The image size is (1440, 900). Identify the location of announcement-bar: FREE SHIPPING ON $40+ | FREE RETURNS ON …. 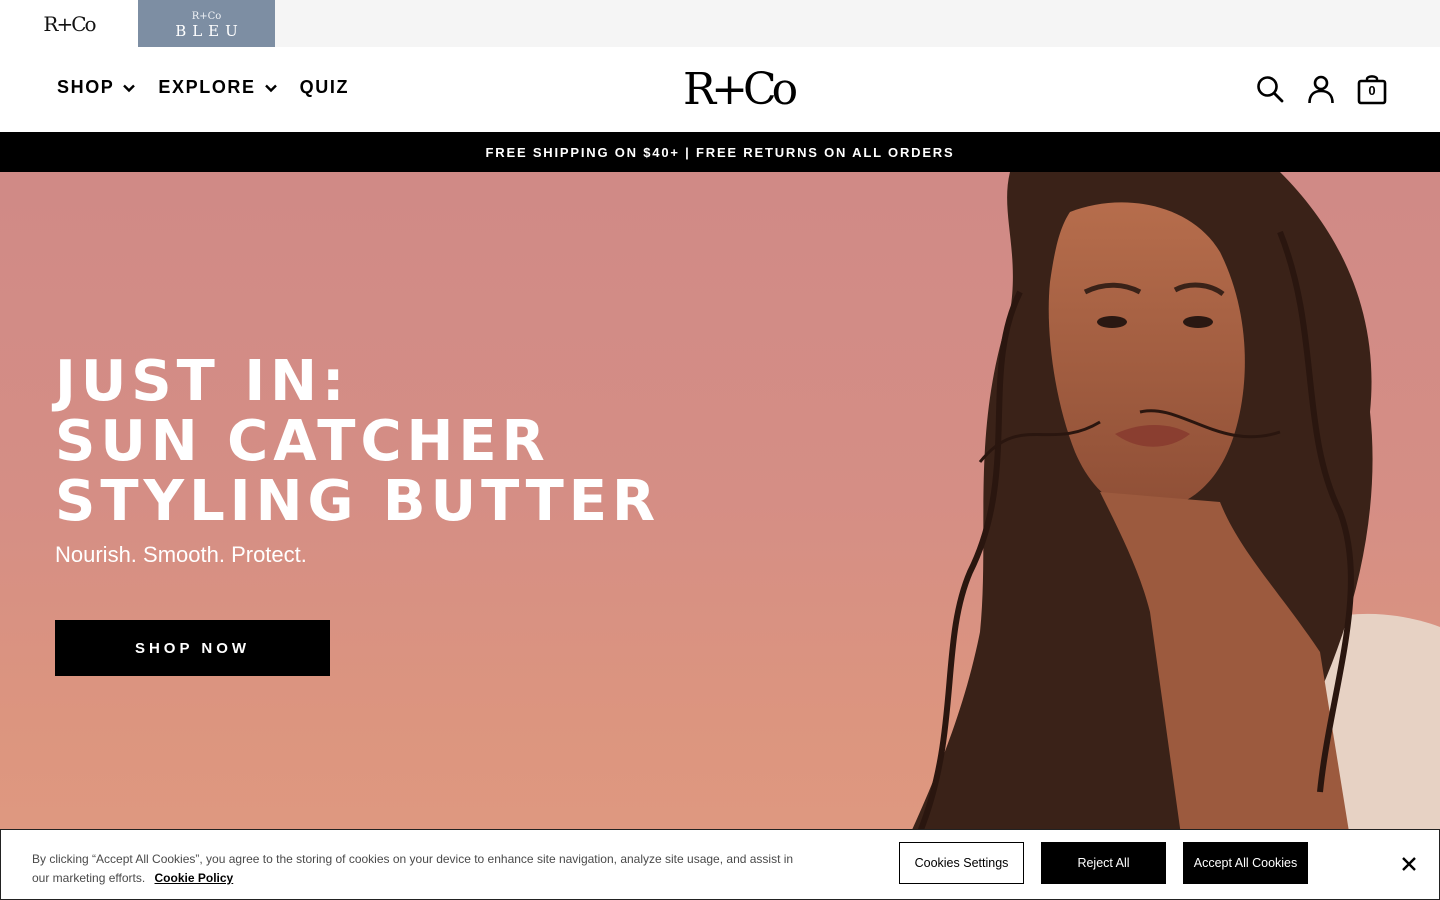
(720, 152).